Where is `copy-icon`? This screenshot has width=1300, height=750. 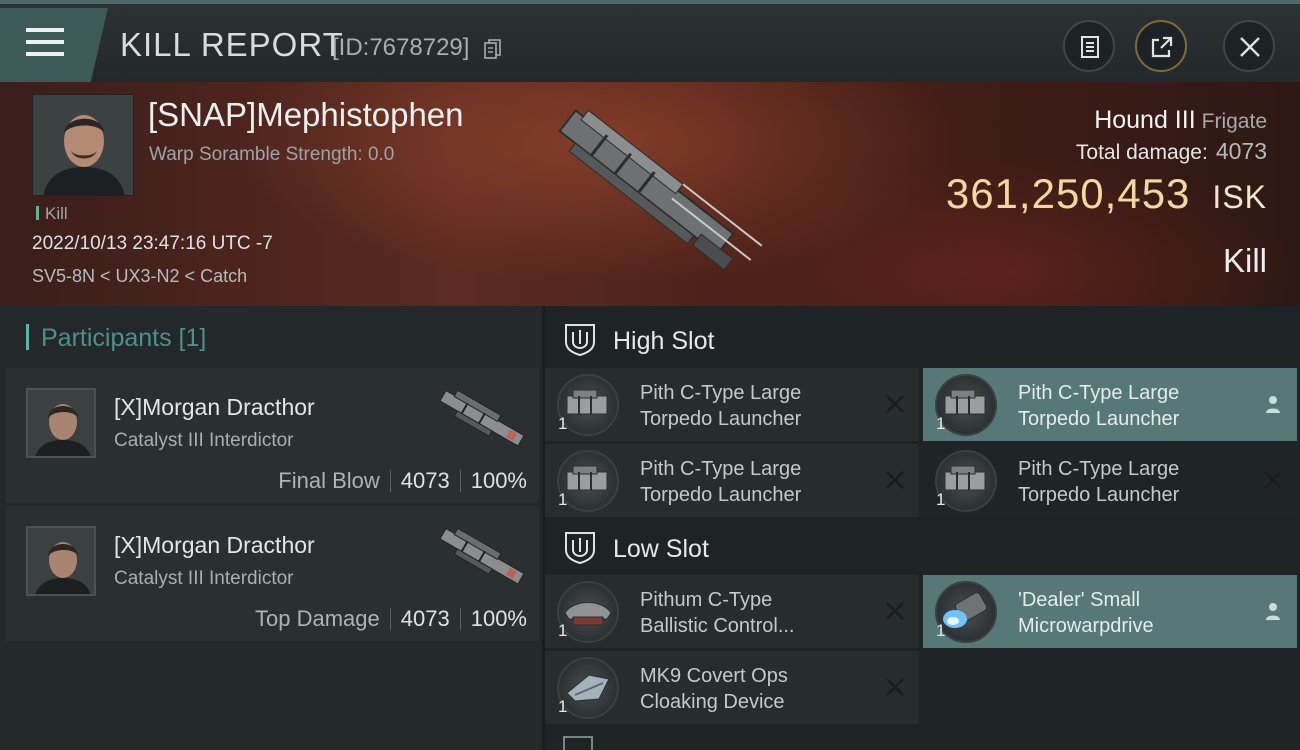
copy-icon is located at coordinates (493, 49).